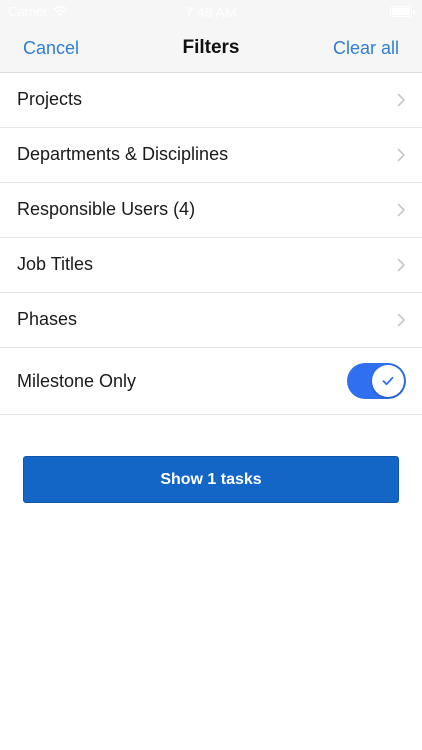 The image size is (422, 750). What do you see at coordinates (106, 209) in the screenshot?
I see `filter-label: Responsible Users (4)` at bounding box center [106, 209].